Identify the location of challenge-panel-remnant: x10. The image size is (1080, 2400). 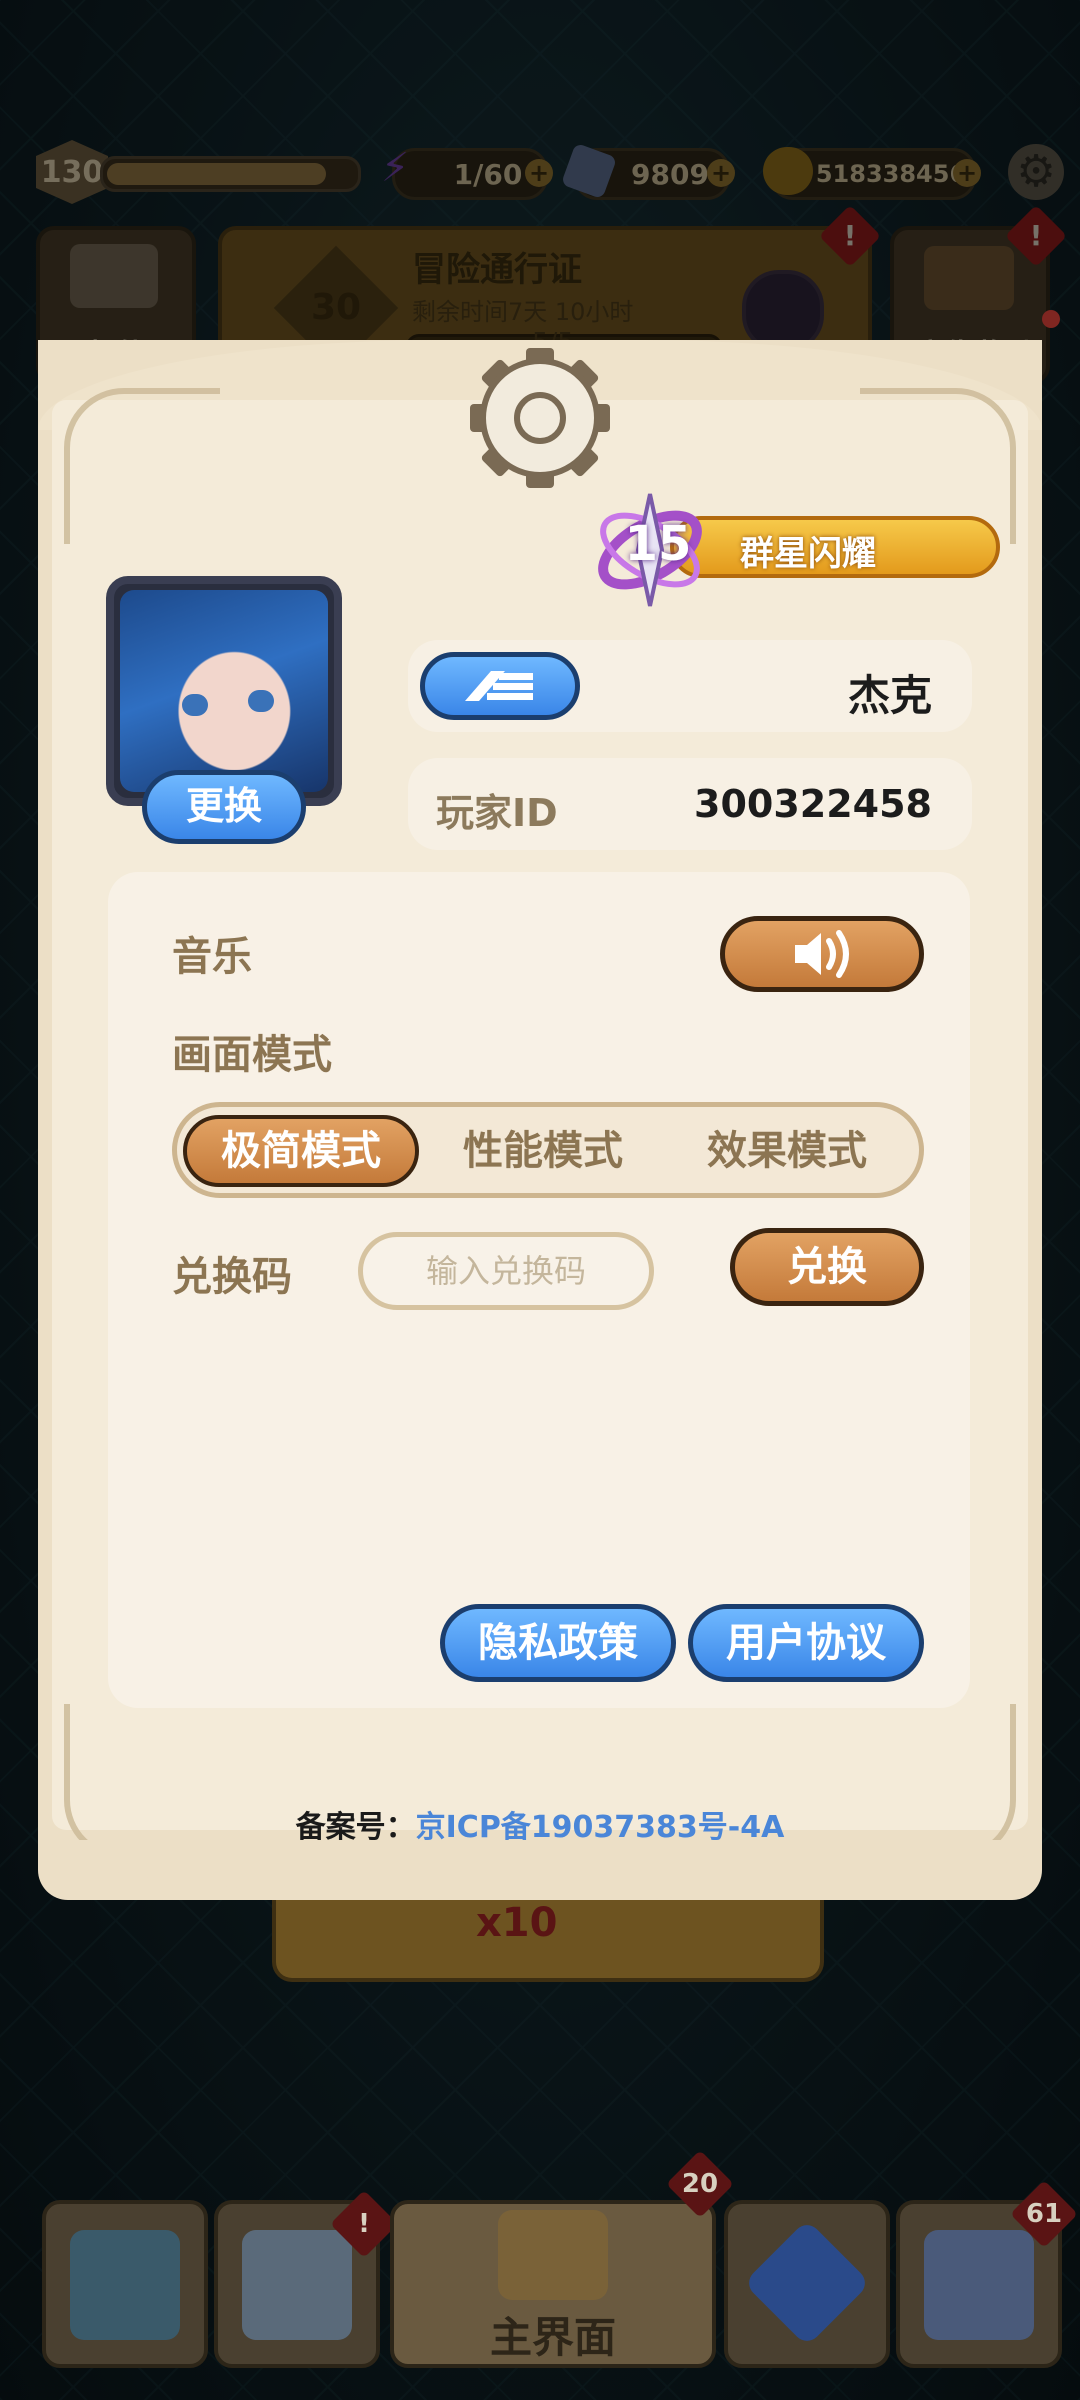
(548, 1941).